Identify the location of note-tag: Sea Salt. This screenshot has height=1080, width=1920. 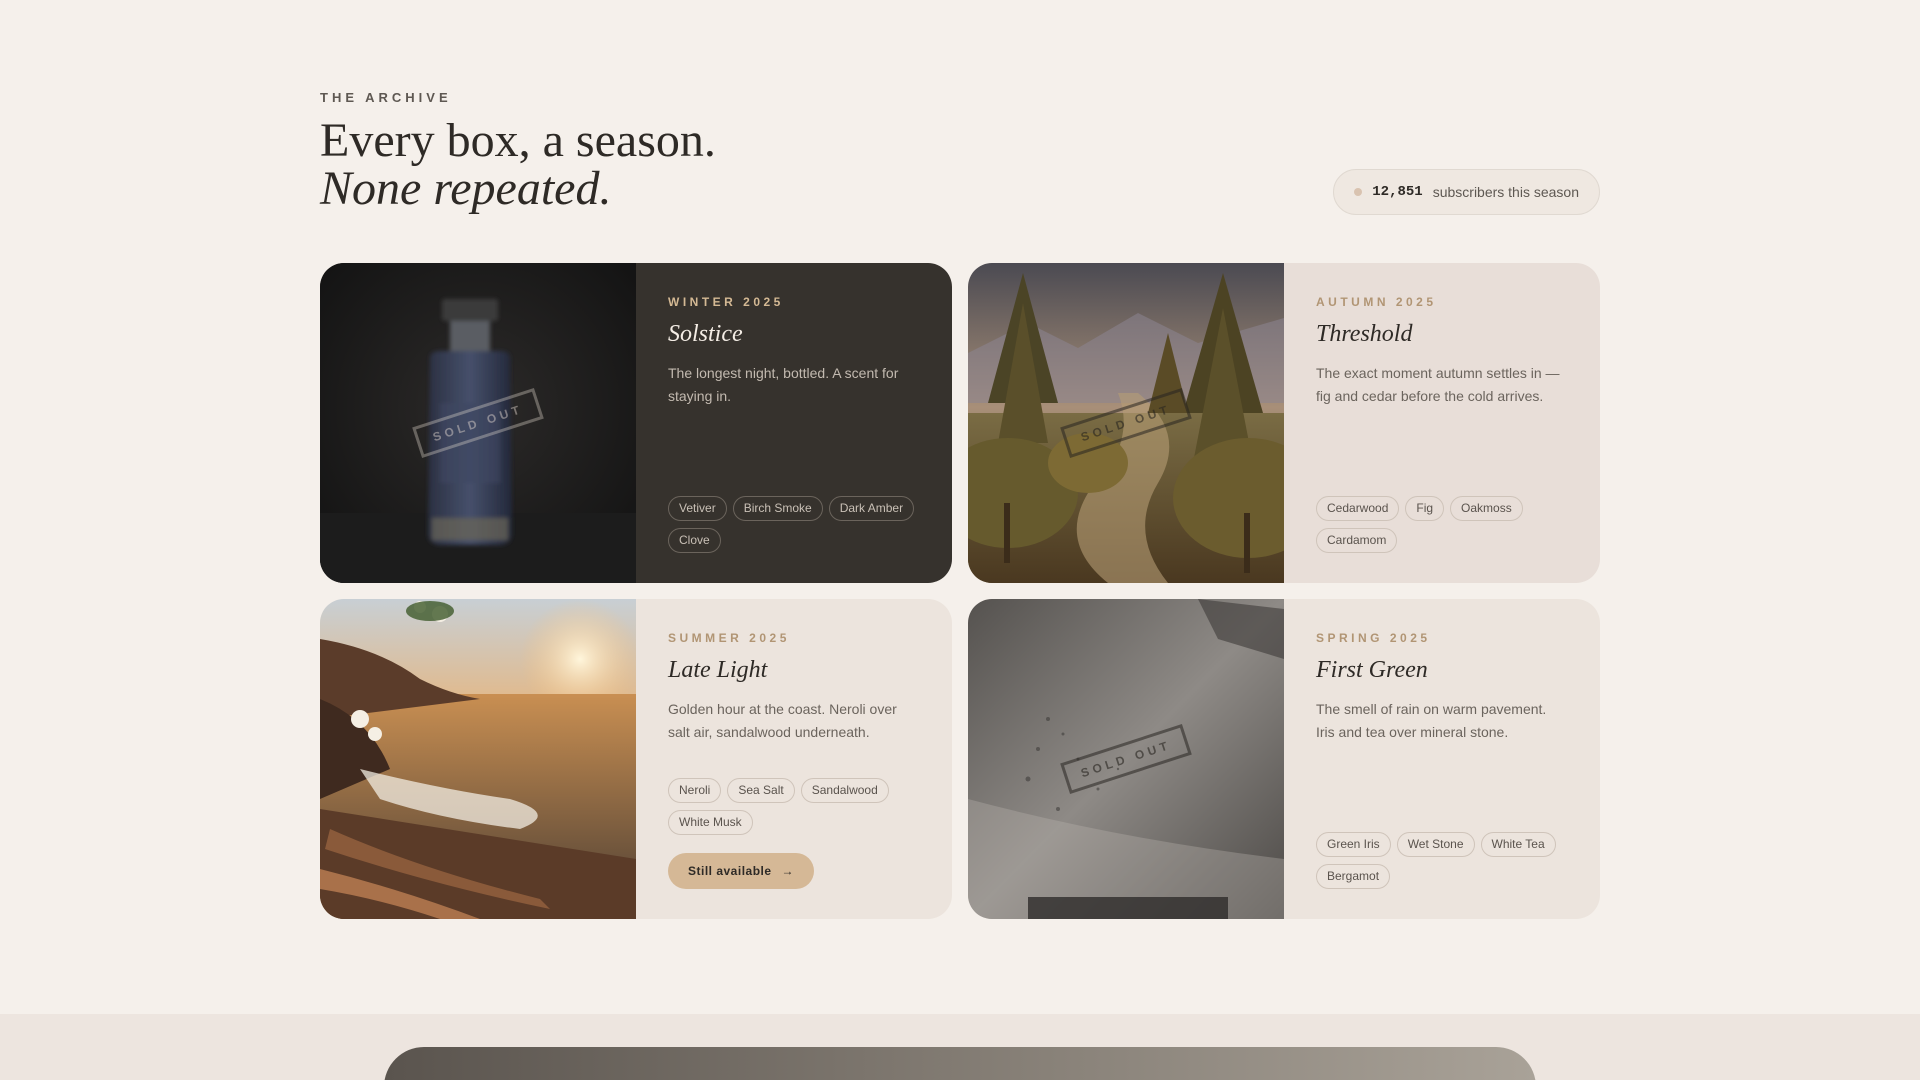
(761, 790).